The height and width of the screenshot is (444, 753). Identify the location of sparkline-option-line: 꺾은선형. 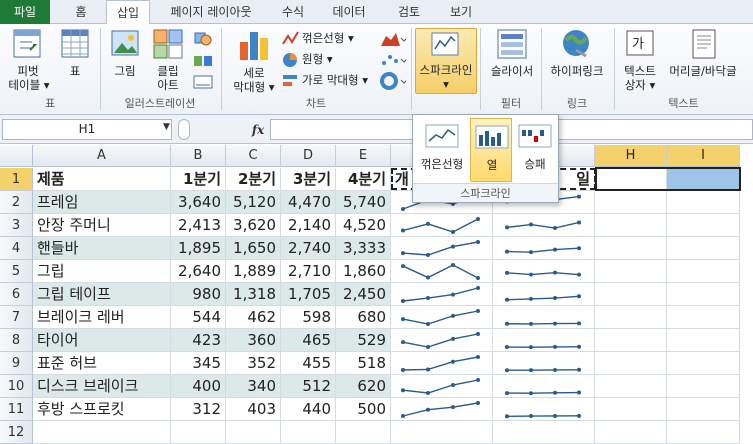
(442, 150).